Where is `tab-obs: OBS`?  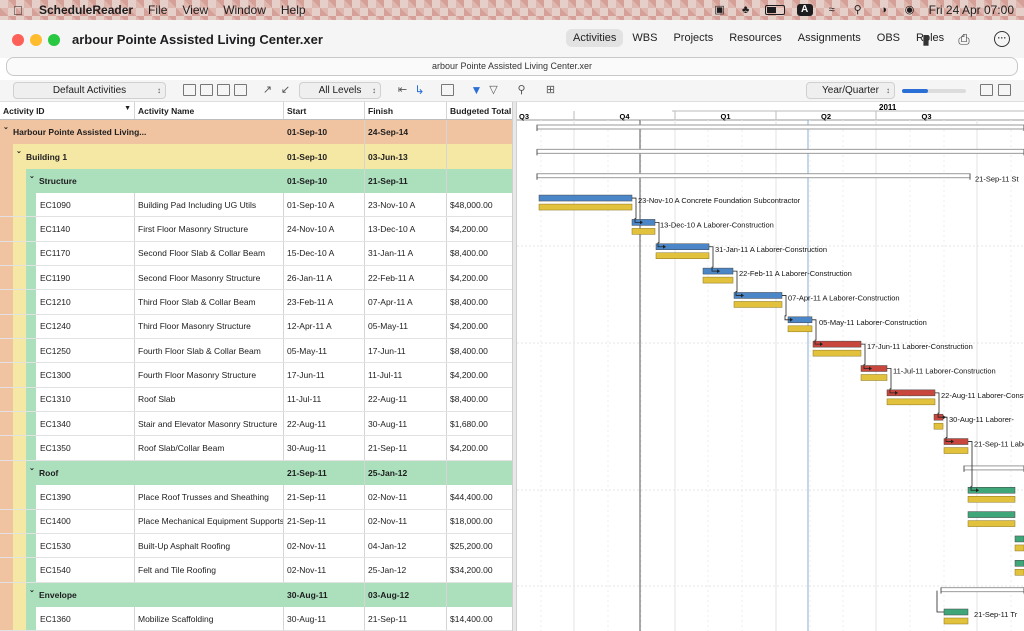 tab-obs: OBS is located at coordinates (888, 38).